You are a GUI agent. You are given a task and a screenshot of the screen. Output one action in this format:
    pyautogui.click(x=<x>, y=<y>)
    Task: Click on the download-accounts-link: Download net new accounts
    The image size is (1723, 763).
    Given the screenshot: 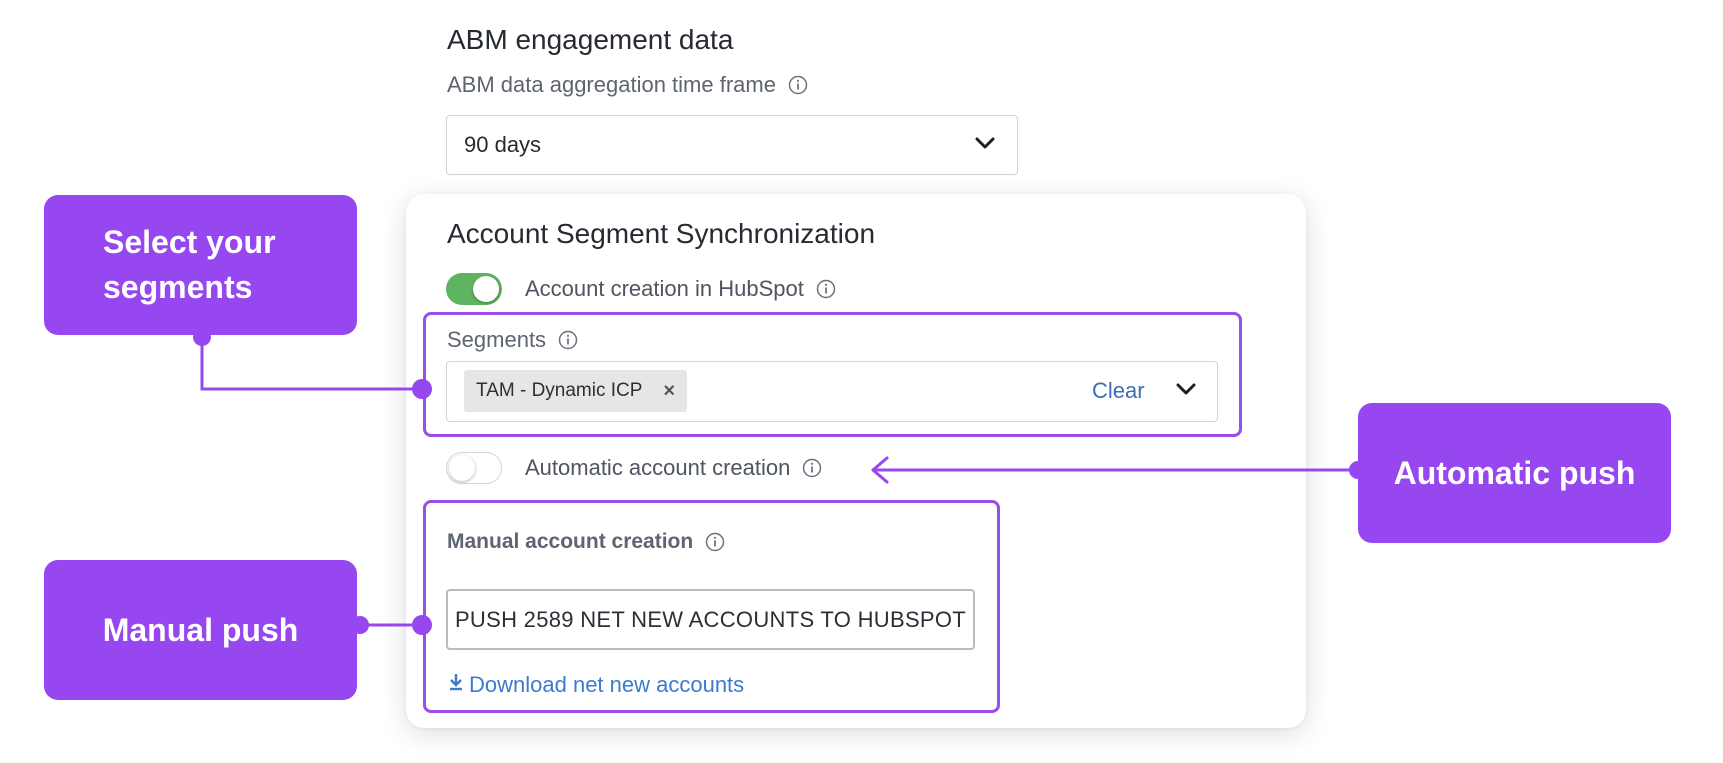 What is the action you would take?
    pyautogui.click(x=595, y=685)
    